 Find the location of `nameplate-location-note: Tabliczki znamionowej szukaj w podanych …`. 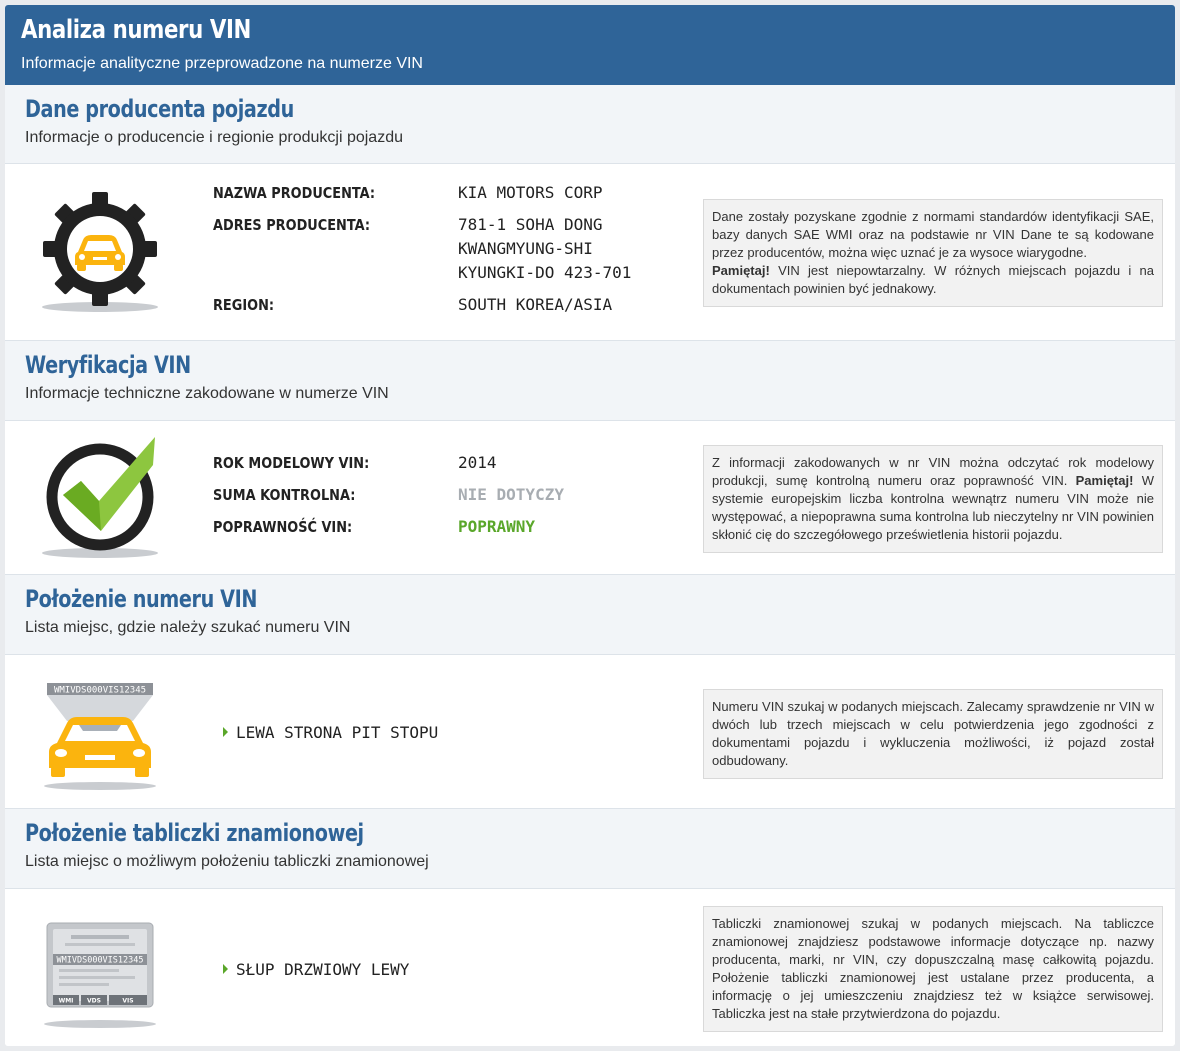

nameplate-location-note: Tabliczki znamionowej szukaj w podanych … is located at coordinates (933, 969).